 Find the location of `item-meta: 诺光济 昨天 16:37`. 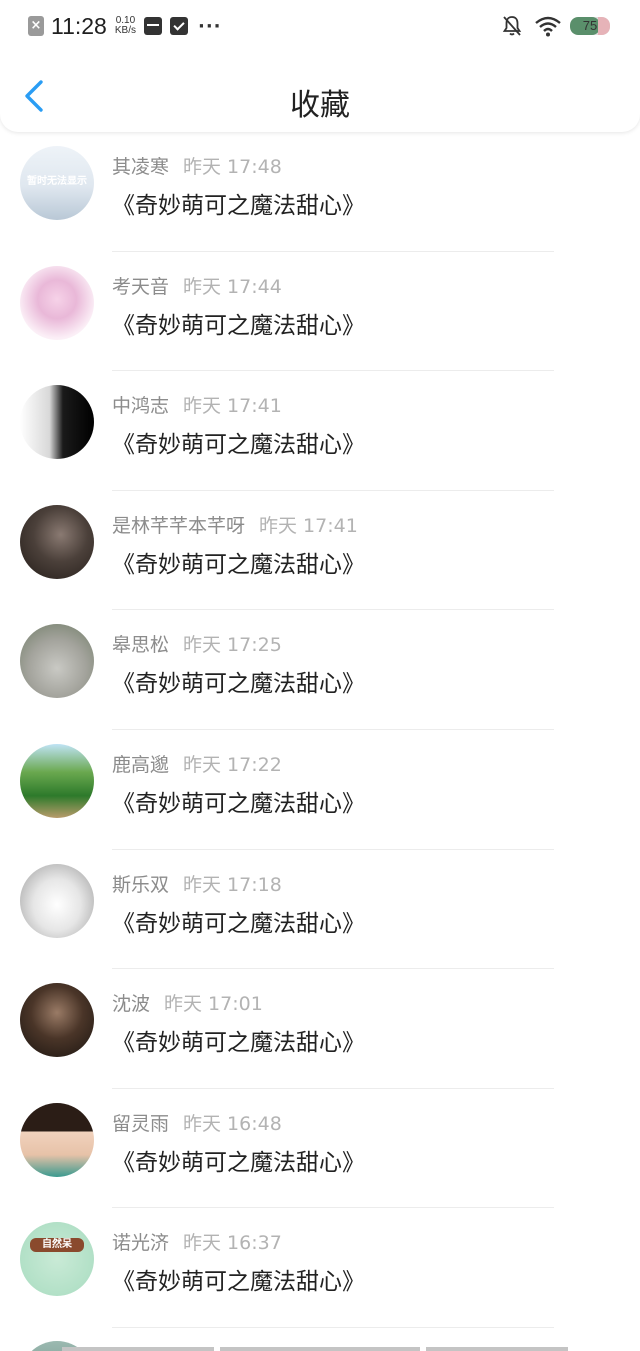

item-meta: 诺光济 昨天 16:37 is located at coordinates (197, 1241).